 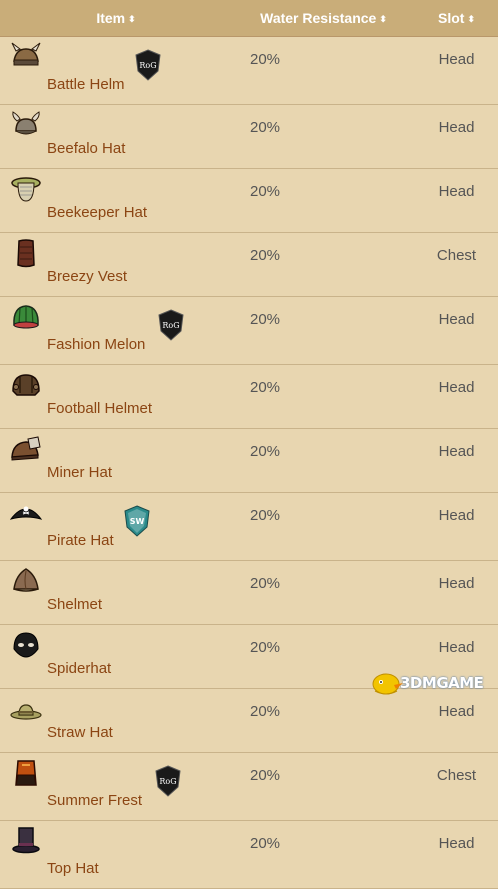 I want to click on table-row: Straw Hat 20% Head, so click(x=249, y=720).